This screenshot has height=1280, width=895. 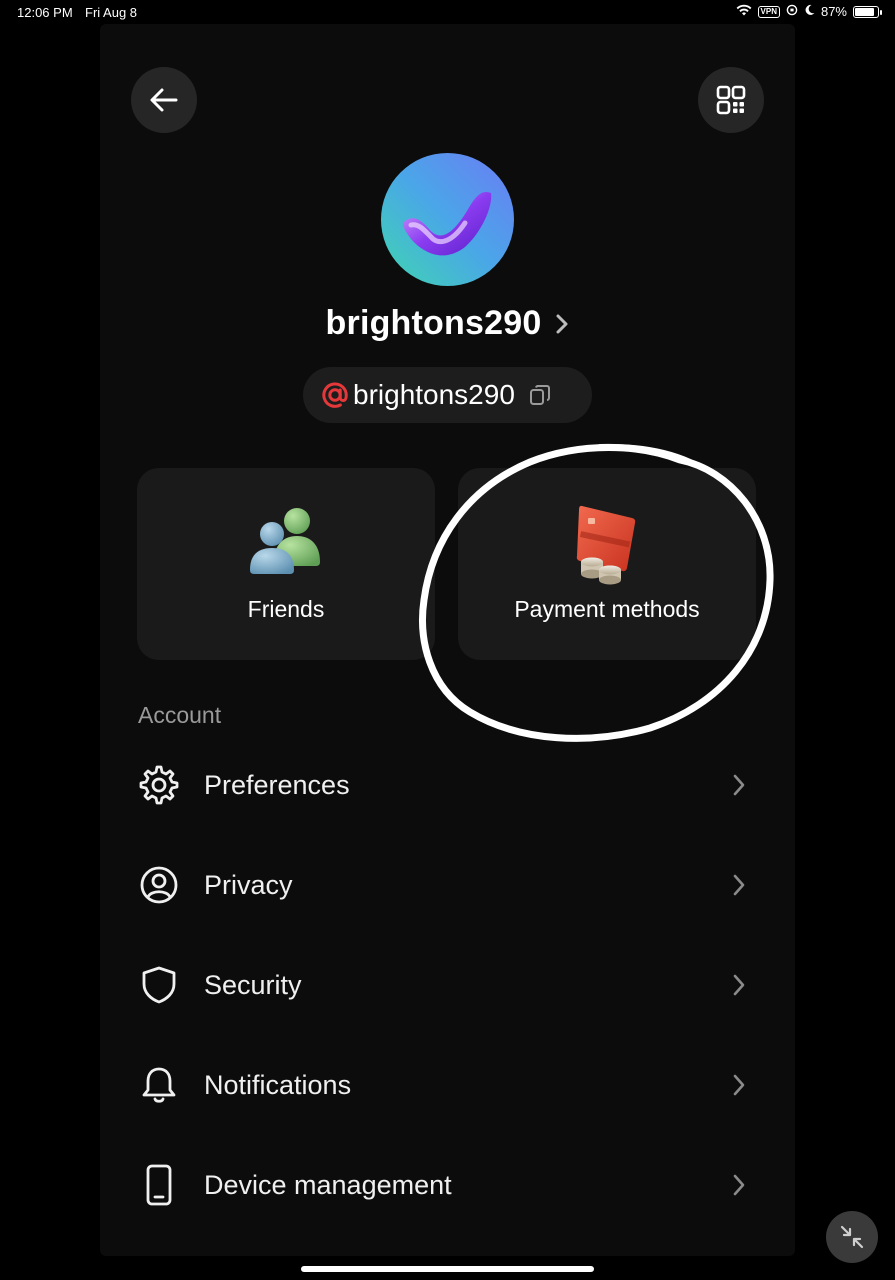 I want to click on bell-icon, so click(x=159, y=1085).